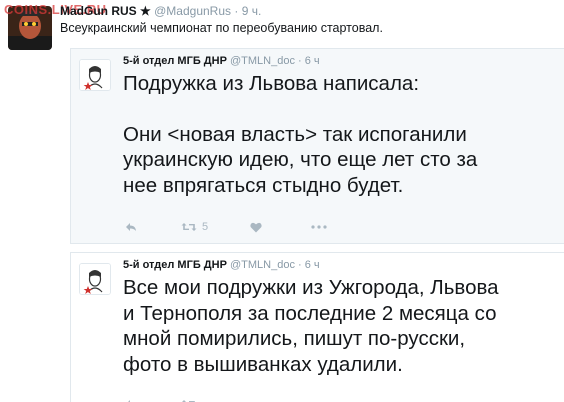 This screenshot has width=564, height=402. What do you see at coordinates (98, 11) in the screenshot?
I see `user-name: MadGun RUS` at bounding box center [98, 11].